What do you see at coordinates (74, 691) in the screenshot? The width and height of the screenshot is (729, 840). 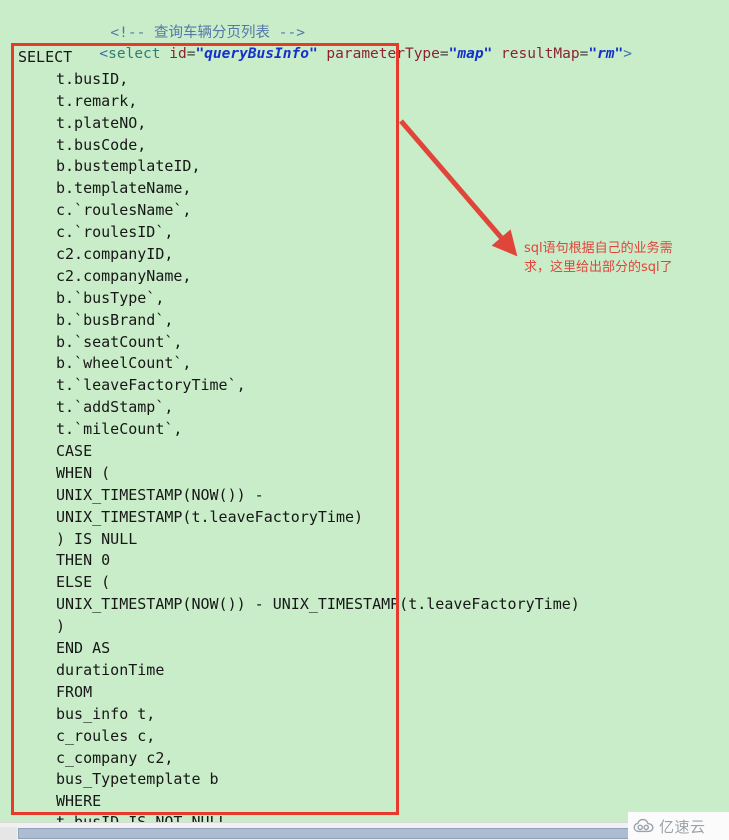 I see `sql-line: FROM` at bounding box center [74, 691].